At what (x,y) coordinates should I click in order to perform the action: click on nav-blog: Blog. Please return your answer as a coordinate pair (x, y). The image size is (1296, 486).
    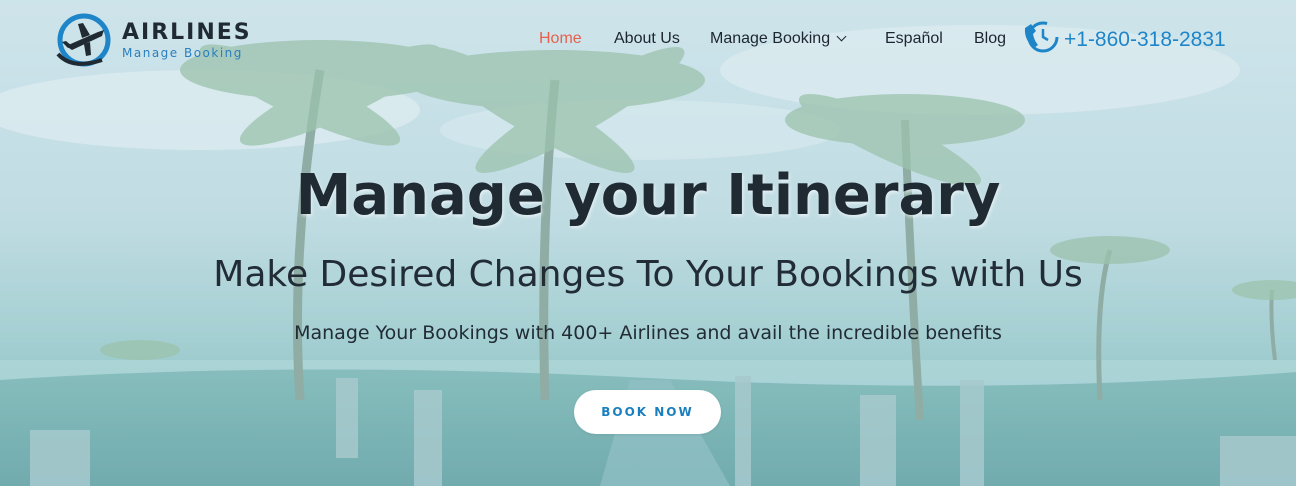
    Looking at the image, I should click on (990, 39).